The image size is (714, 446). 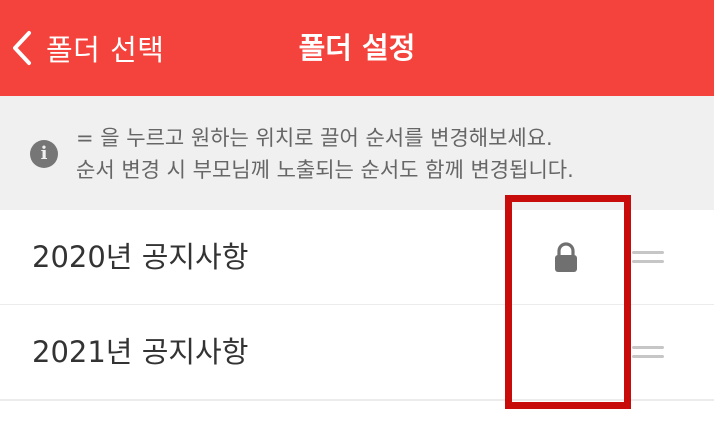 What do you see at coordinates (566, 258) in the screenshot?
I see `lock-icon` at bounding box center [566, 258].